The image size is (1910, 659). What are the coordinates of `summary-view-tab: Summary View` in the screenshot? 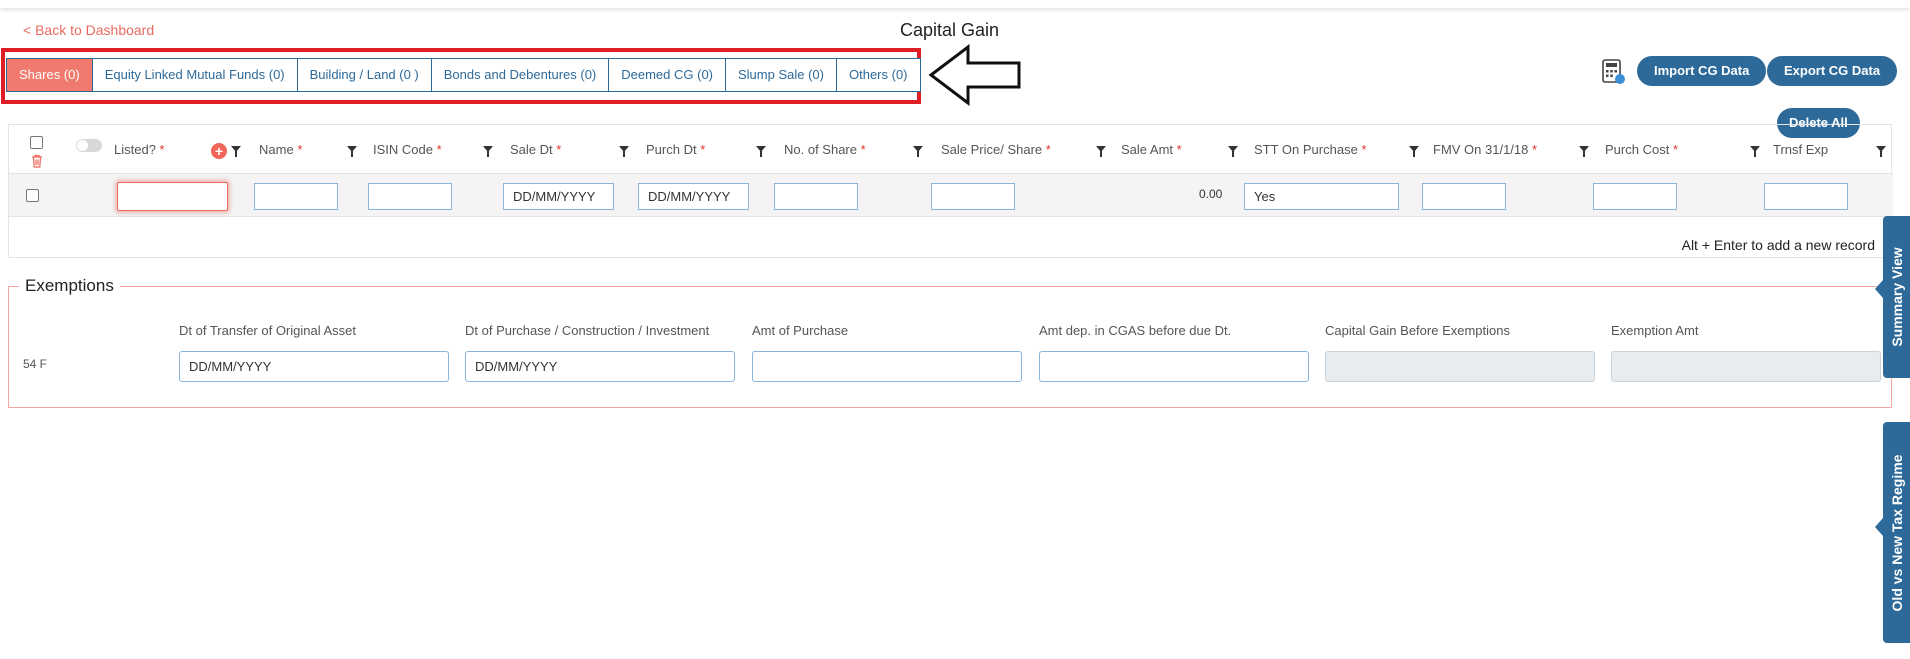 It's located at (1892, 297).